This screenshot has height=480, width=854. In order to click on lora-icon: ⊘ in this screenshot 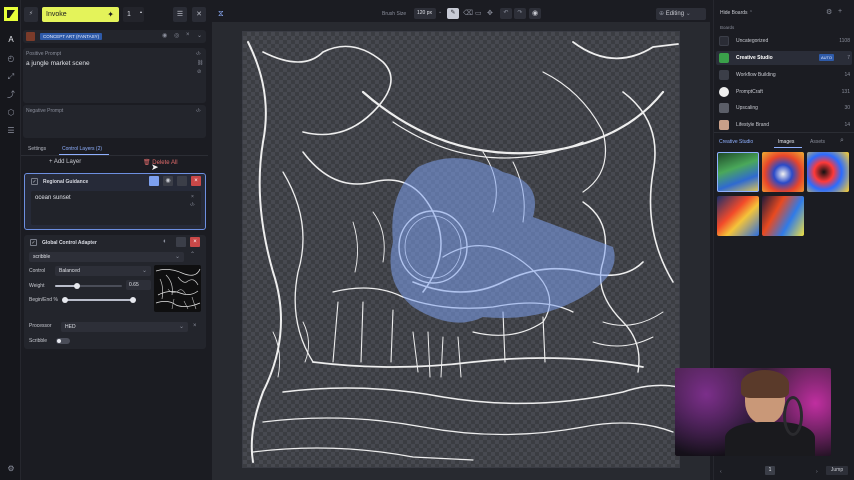, I will do `click(199, 72)`.